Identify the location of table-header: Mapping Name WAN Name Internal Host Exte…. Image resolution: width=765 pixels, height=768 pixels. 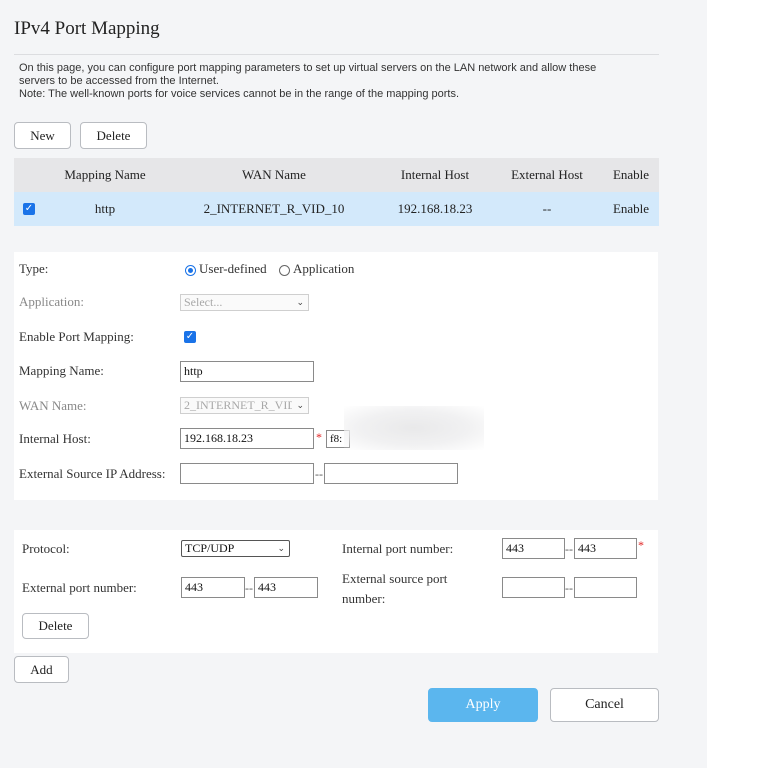
(336, 175).